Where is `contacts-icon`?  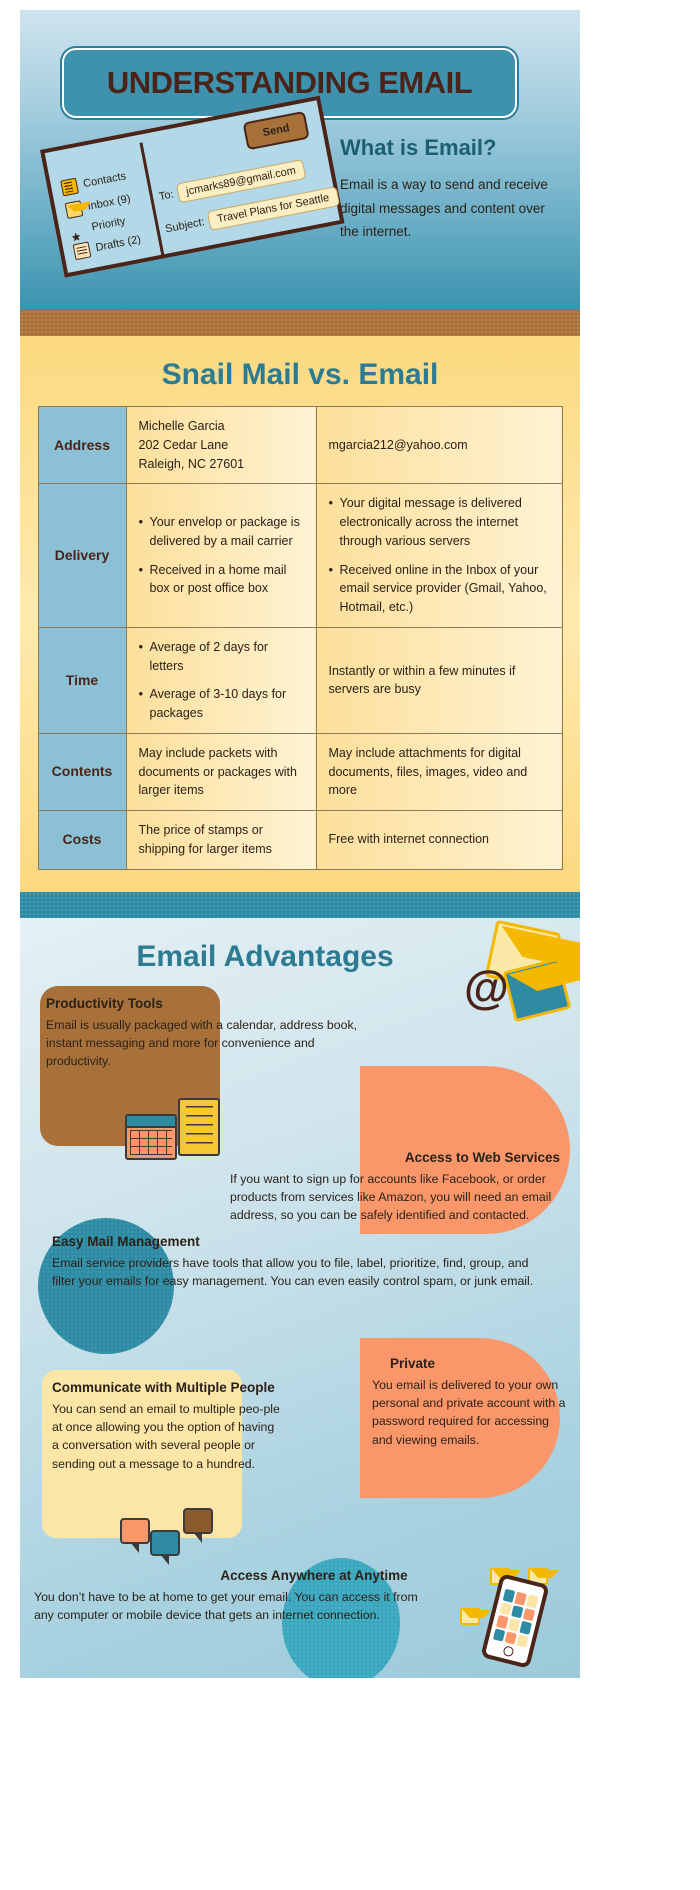 contacts-icon is located at coordinates (69, 187).